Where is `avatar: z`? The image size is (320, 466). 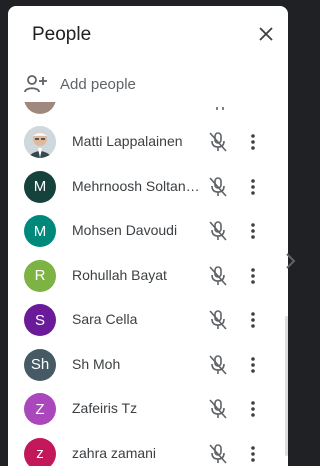 avatar: z is located at coordinates (40, 451).